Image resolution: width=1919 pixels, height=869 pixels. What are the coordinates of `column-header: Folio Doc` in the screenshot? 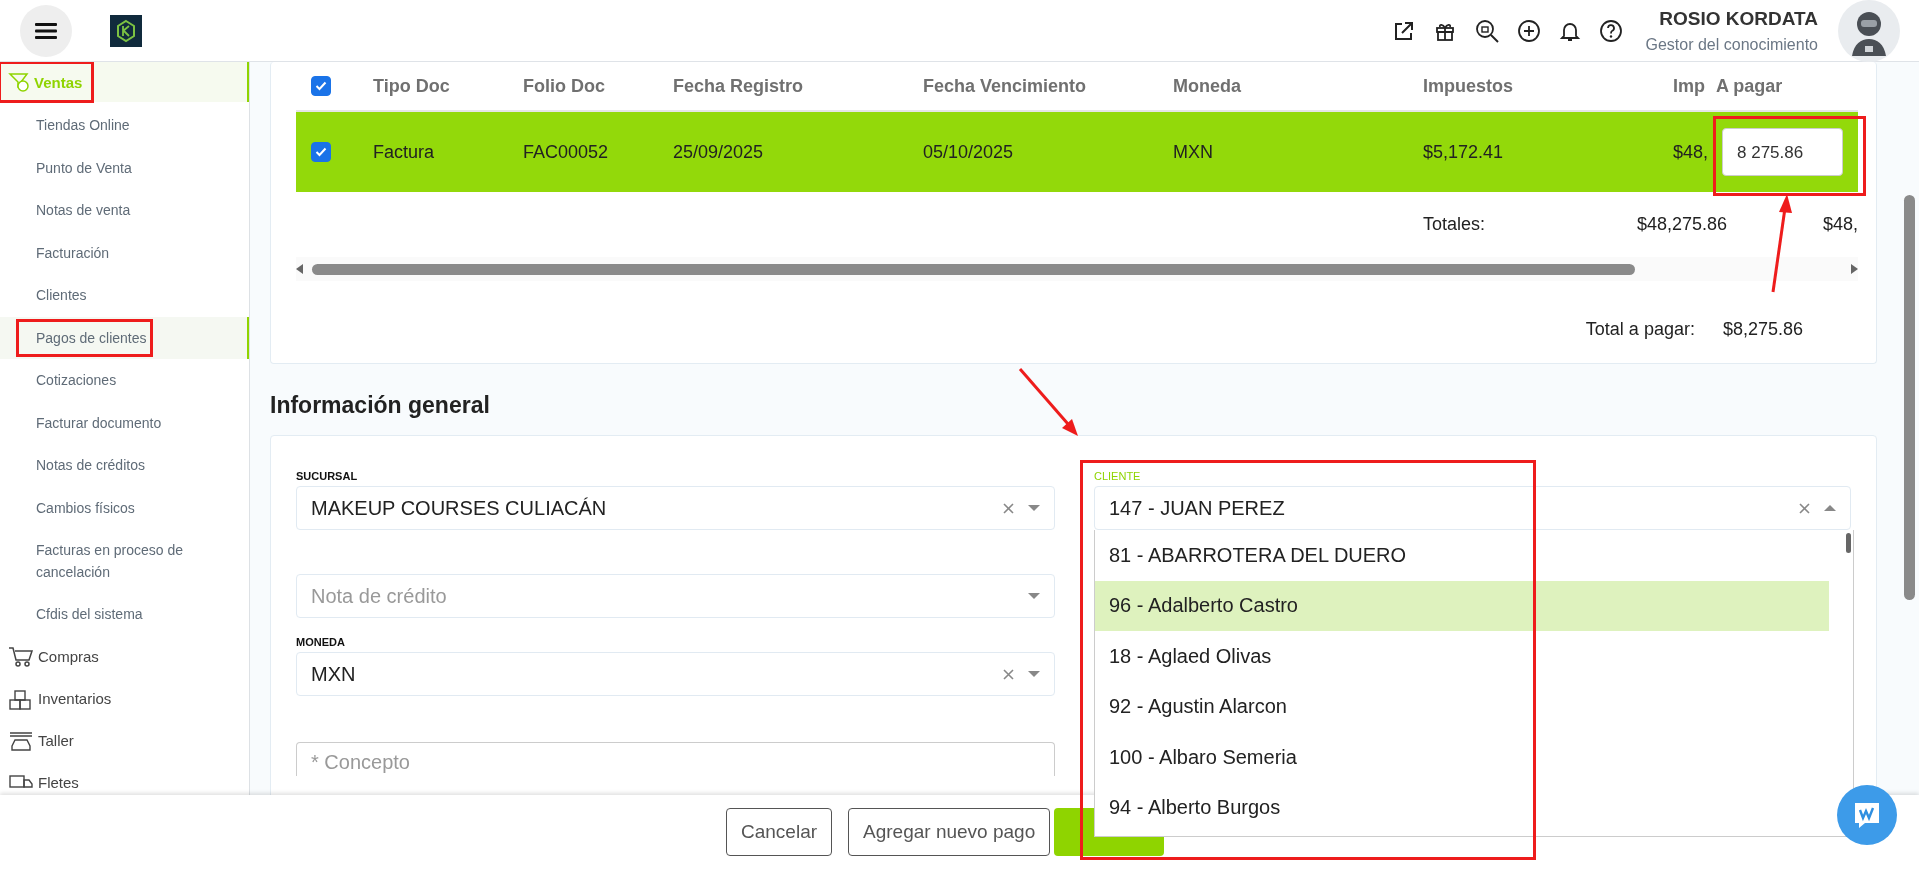 It's located at (564, 86).